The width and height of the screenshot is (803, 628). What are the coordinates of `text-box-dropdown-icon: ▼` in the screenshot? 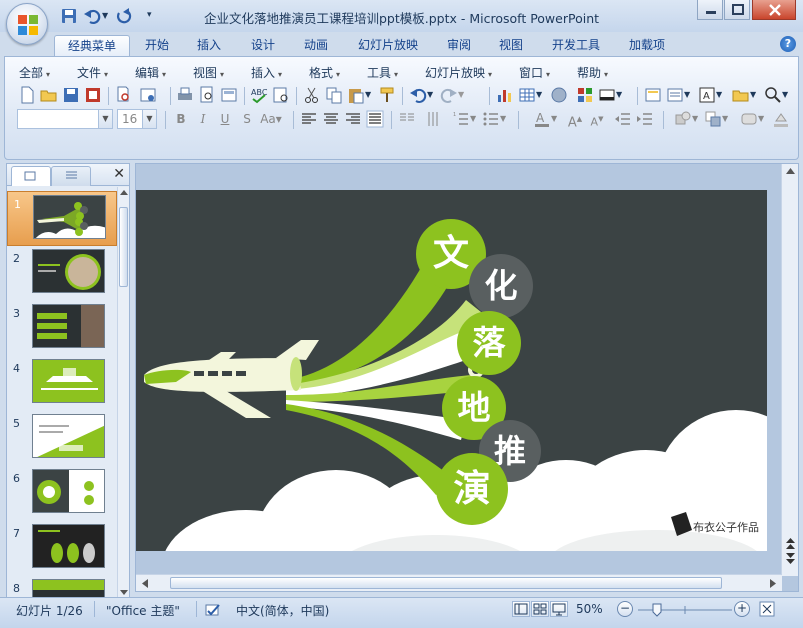 It's located at (720, 95).